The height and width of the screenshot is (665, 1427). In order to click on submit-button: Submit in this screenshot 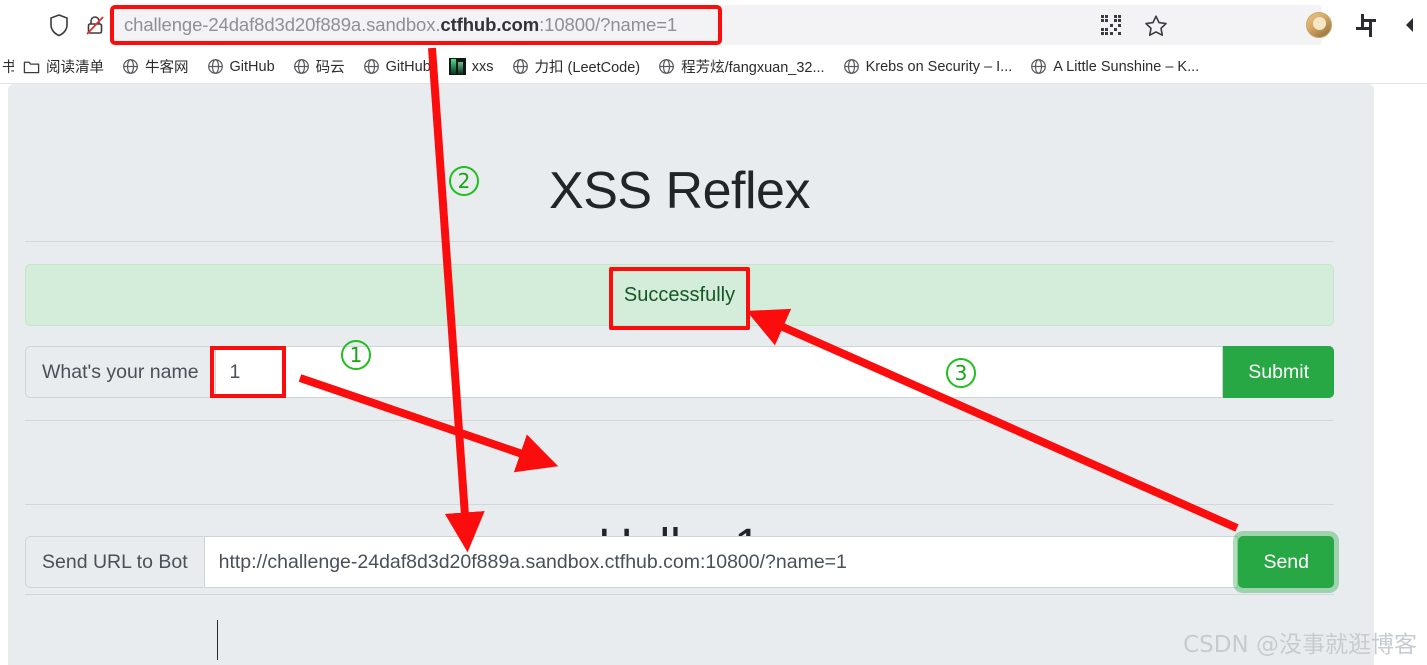, I will do `click(1278, 372)`.